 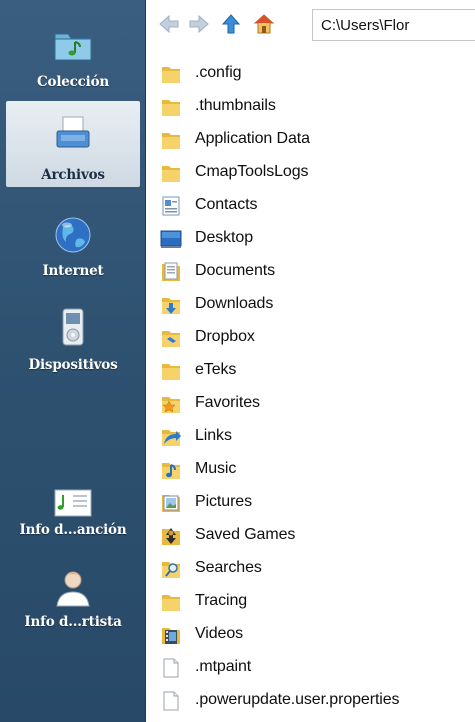 What do you see at coordinates (73, 132) in the screenshot?
I see `file-tray-icon` at bounding box center [73, 132].